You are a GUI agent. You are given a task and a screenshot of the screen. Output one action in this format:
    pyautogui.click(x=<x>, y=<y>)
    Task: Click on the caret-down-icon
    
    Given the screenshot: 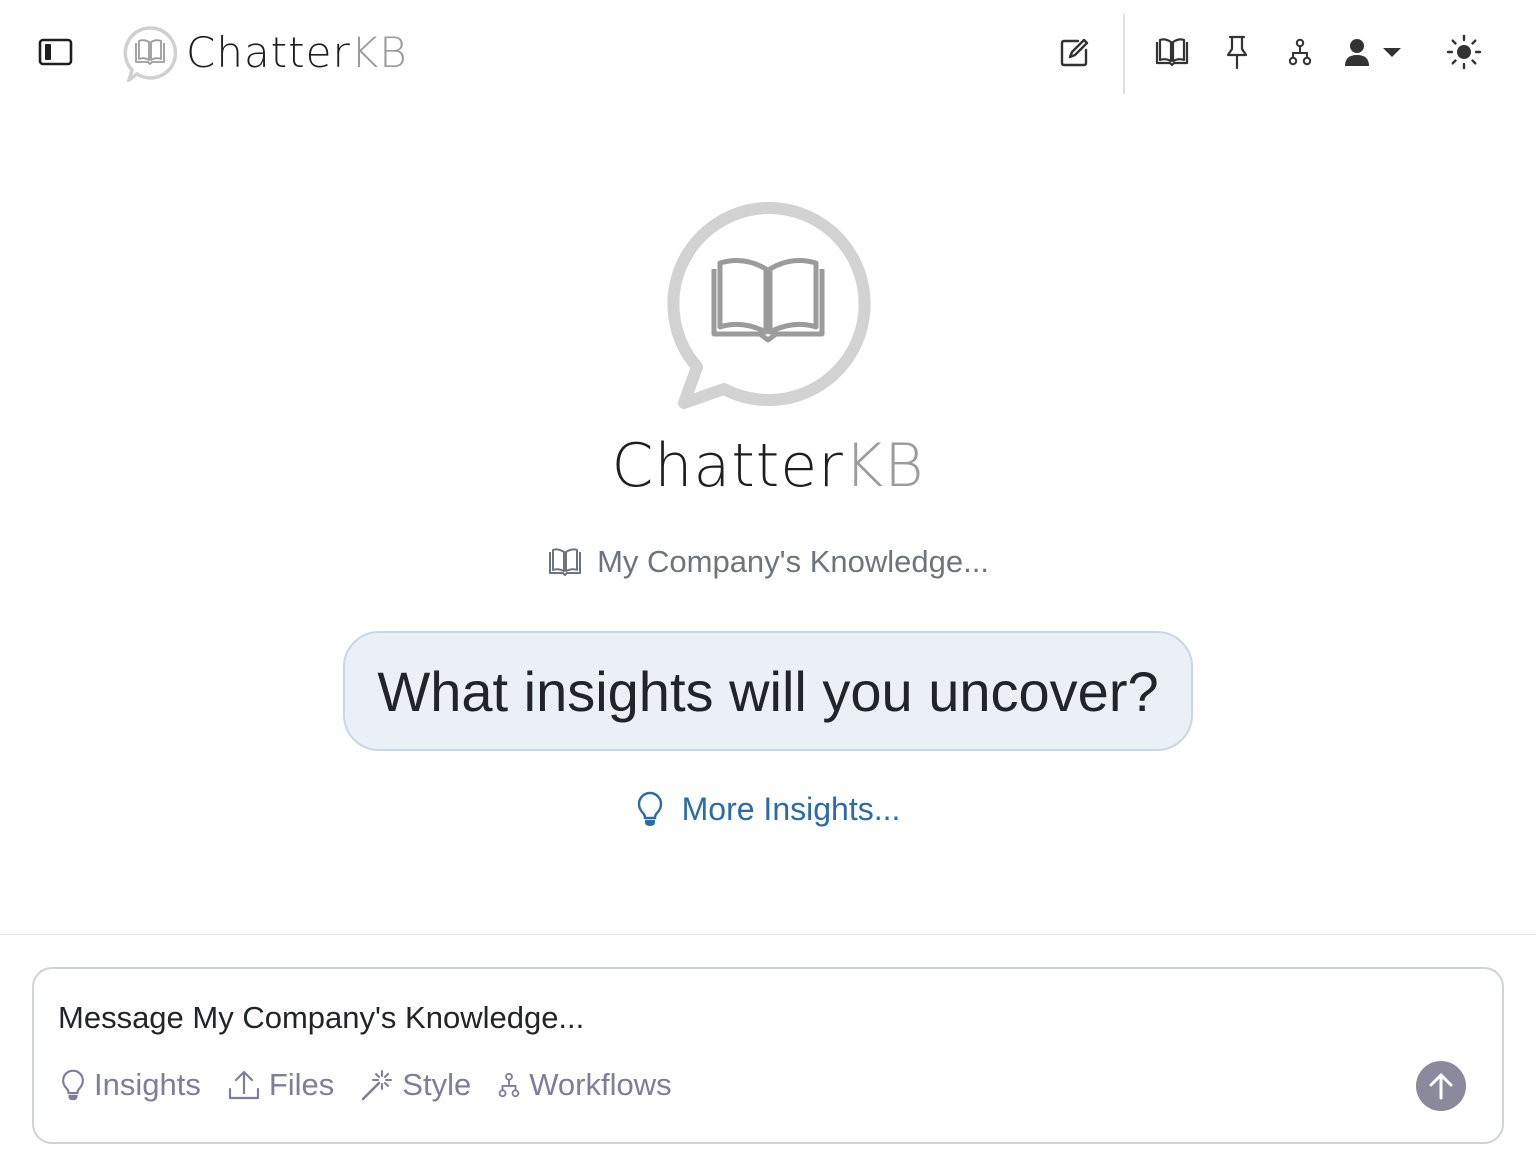 What is the action you would take?
    pyautogui.click(x=1392, y=52)
    